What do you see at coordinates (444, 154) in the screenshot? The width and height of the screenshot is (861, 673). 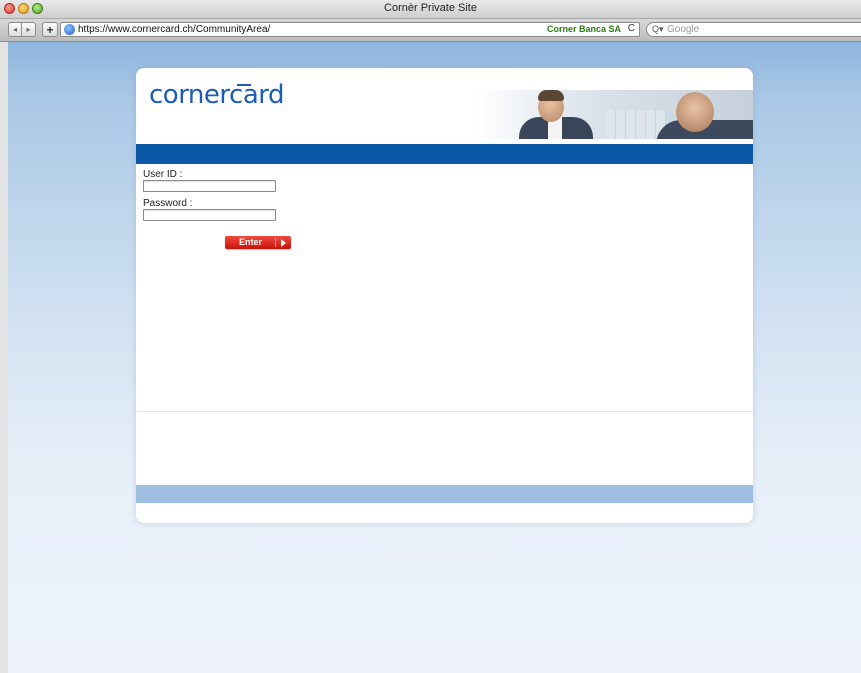 I see `header-band` at bounding box center [444, 154].